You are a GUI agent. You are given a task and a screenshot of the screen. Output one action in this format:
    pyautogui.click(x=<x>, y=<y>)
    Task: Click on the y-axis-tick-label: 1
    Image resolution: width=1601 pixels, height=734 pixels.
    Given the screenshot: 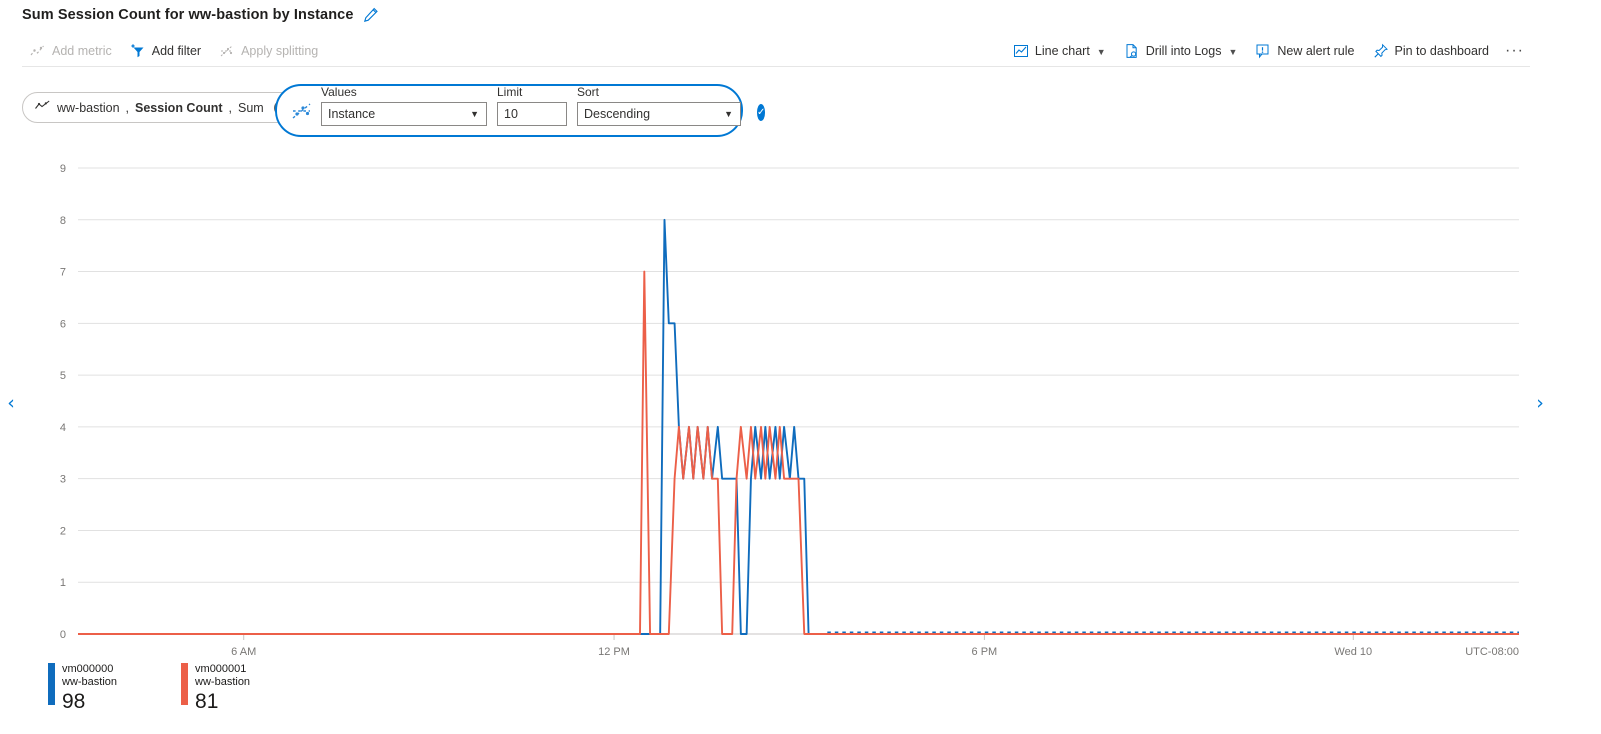 What is the action you would take?
    pyautogui.click(x=63, y=583)
    